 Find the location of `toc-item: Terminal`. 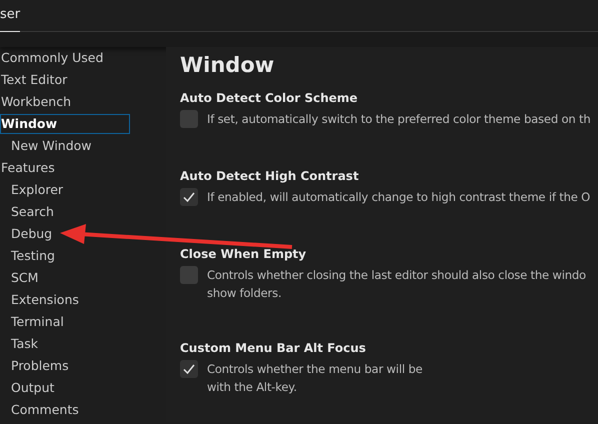

toc-item: Terminal is located at coordinates (65, 322).